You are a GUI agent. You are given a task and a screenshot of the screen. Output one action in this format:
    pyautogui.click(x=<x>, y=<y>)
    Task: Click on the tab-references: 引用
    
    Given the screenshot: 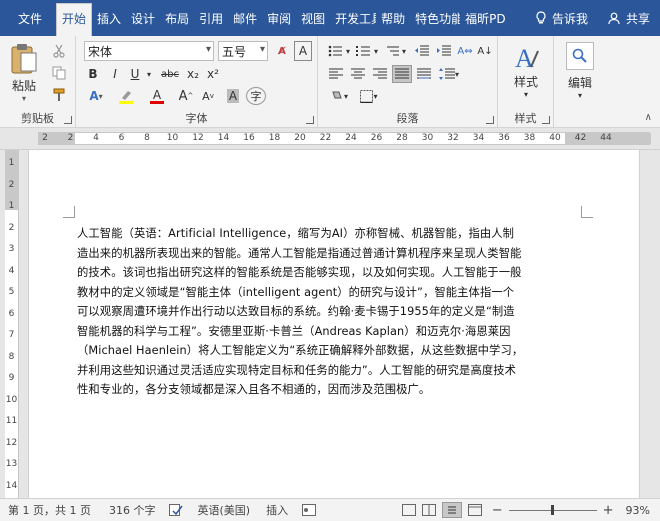 What is the action you would take?
    pyautogui.click(x=211, y=18)
    